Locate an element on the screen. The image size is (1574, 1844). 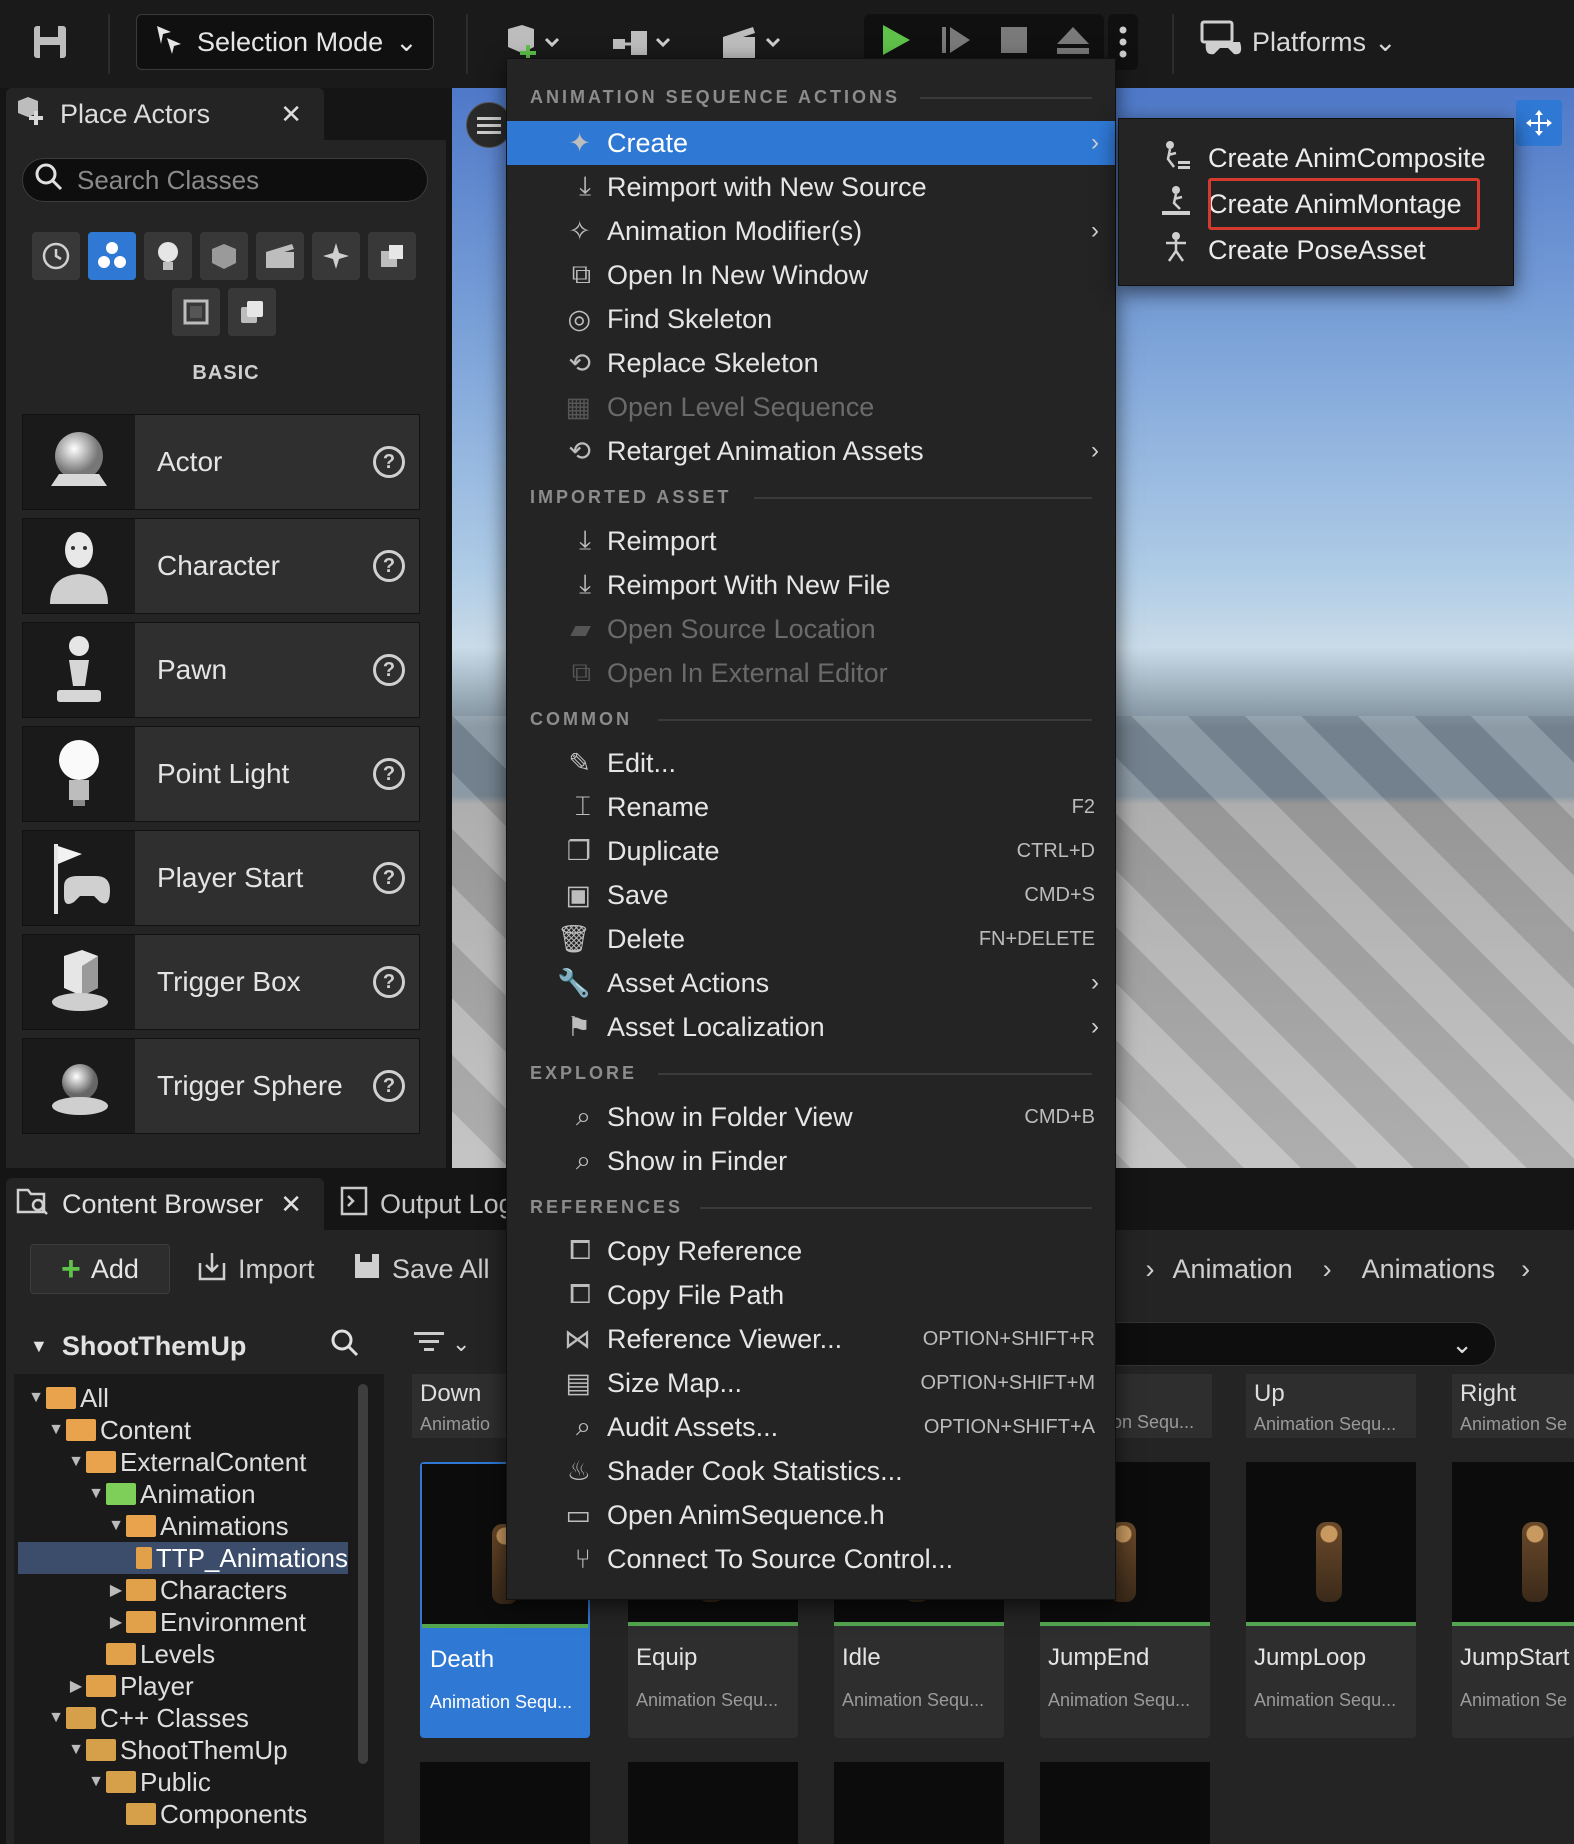
menu-item: ⟲ Retarget Animation Assets › is located at coordinates (811, 451).